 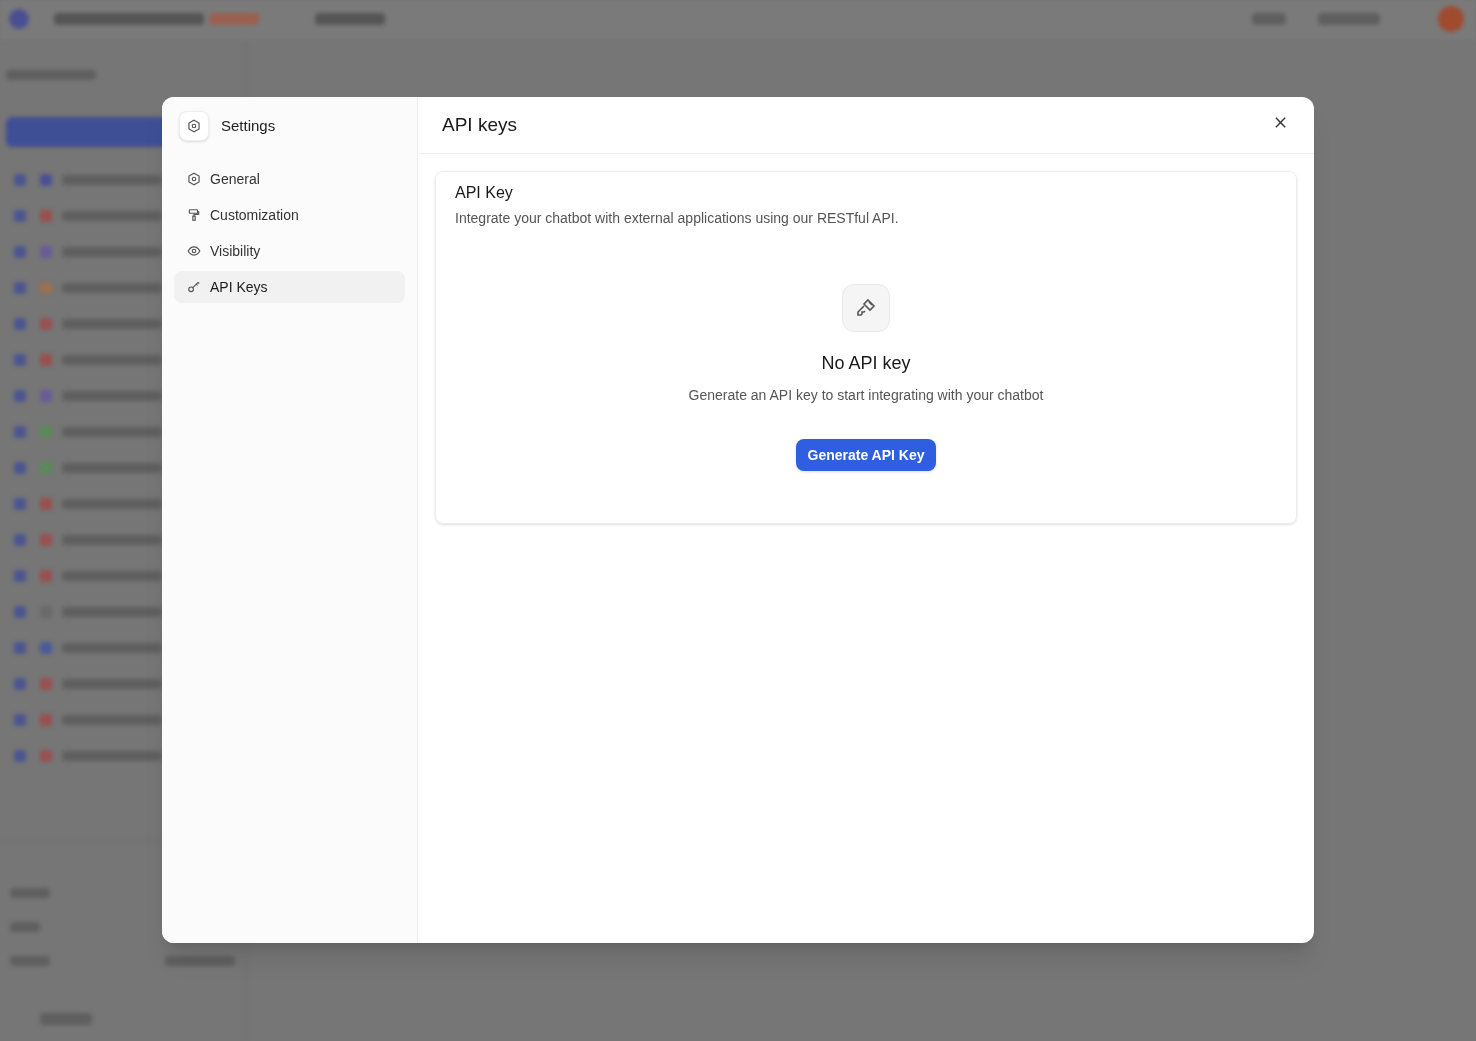 I want to click on sidebar-item: General, so click(x=289, y=179).